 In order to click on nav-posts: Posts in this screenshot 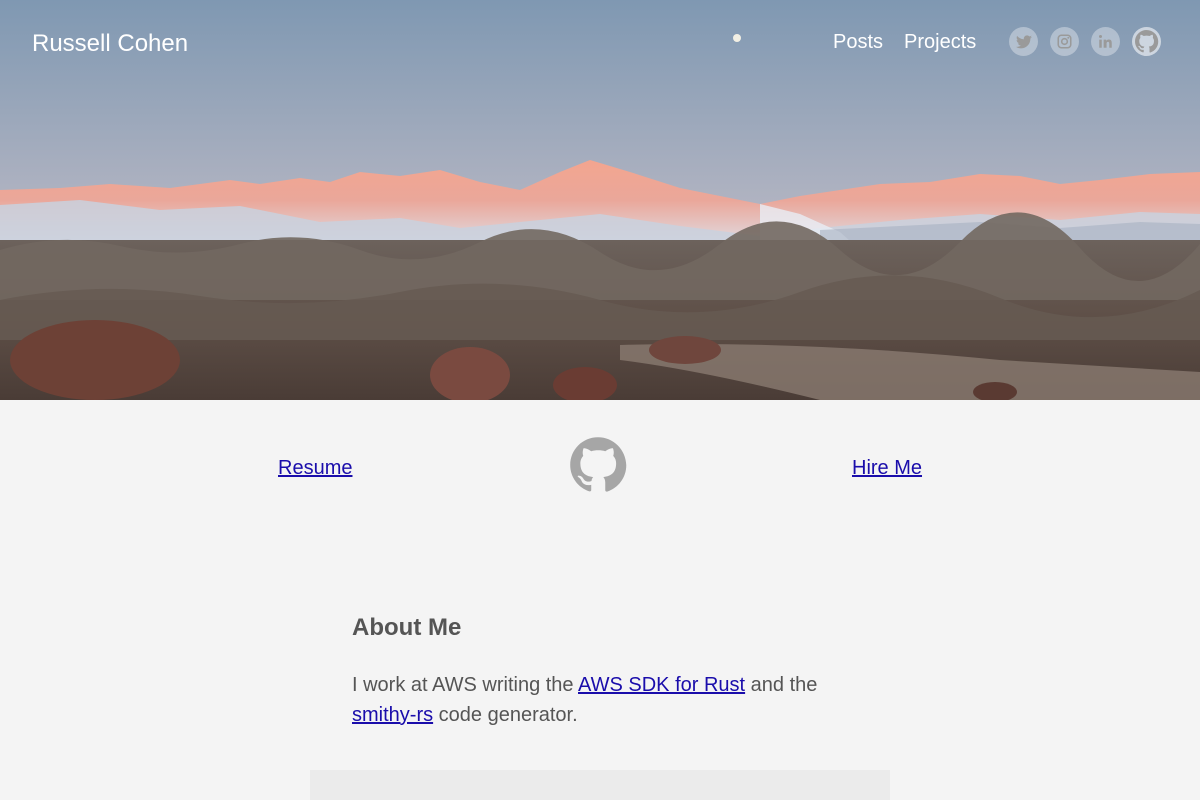, I will do `click(858, 42)`.